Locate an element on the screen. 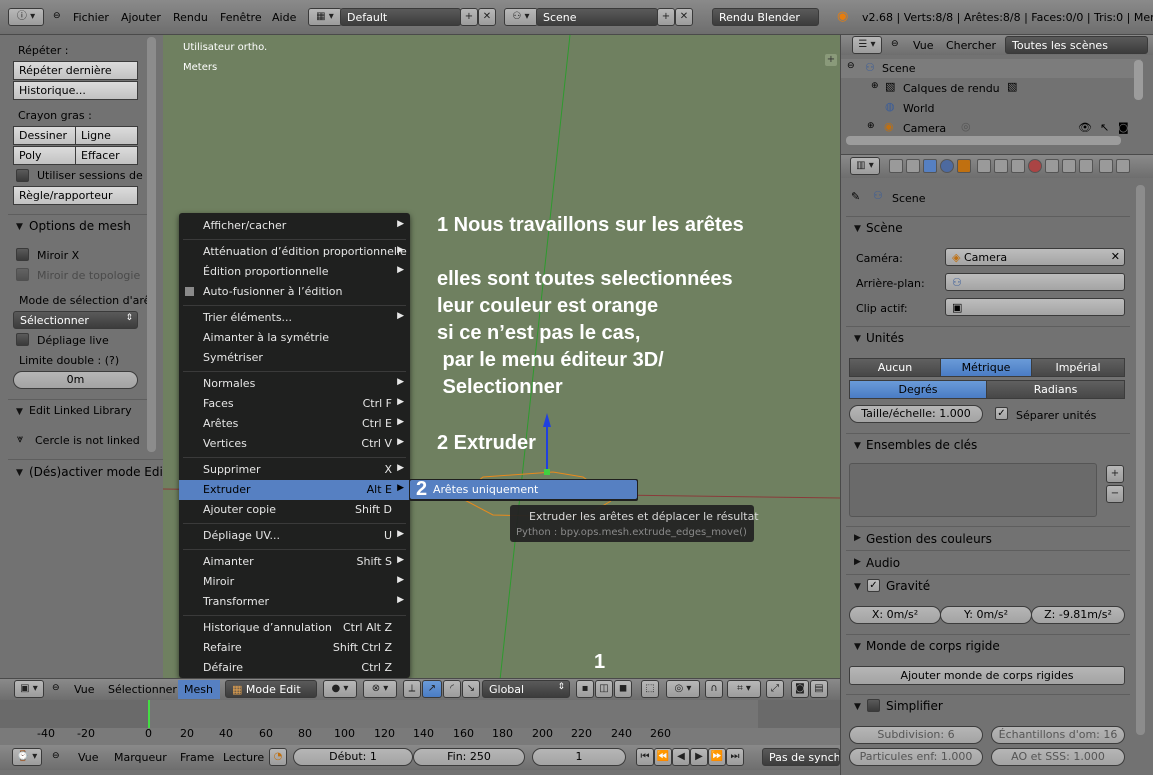 The width and height of the screenshot is (1153, 775). gravity-y-field: Y: 0m/s² is located at coordinates (986, 615).